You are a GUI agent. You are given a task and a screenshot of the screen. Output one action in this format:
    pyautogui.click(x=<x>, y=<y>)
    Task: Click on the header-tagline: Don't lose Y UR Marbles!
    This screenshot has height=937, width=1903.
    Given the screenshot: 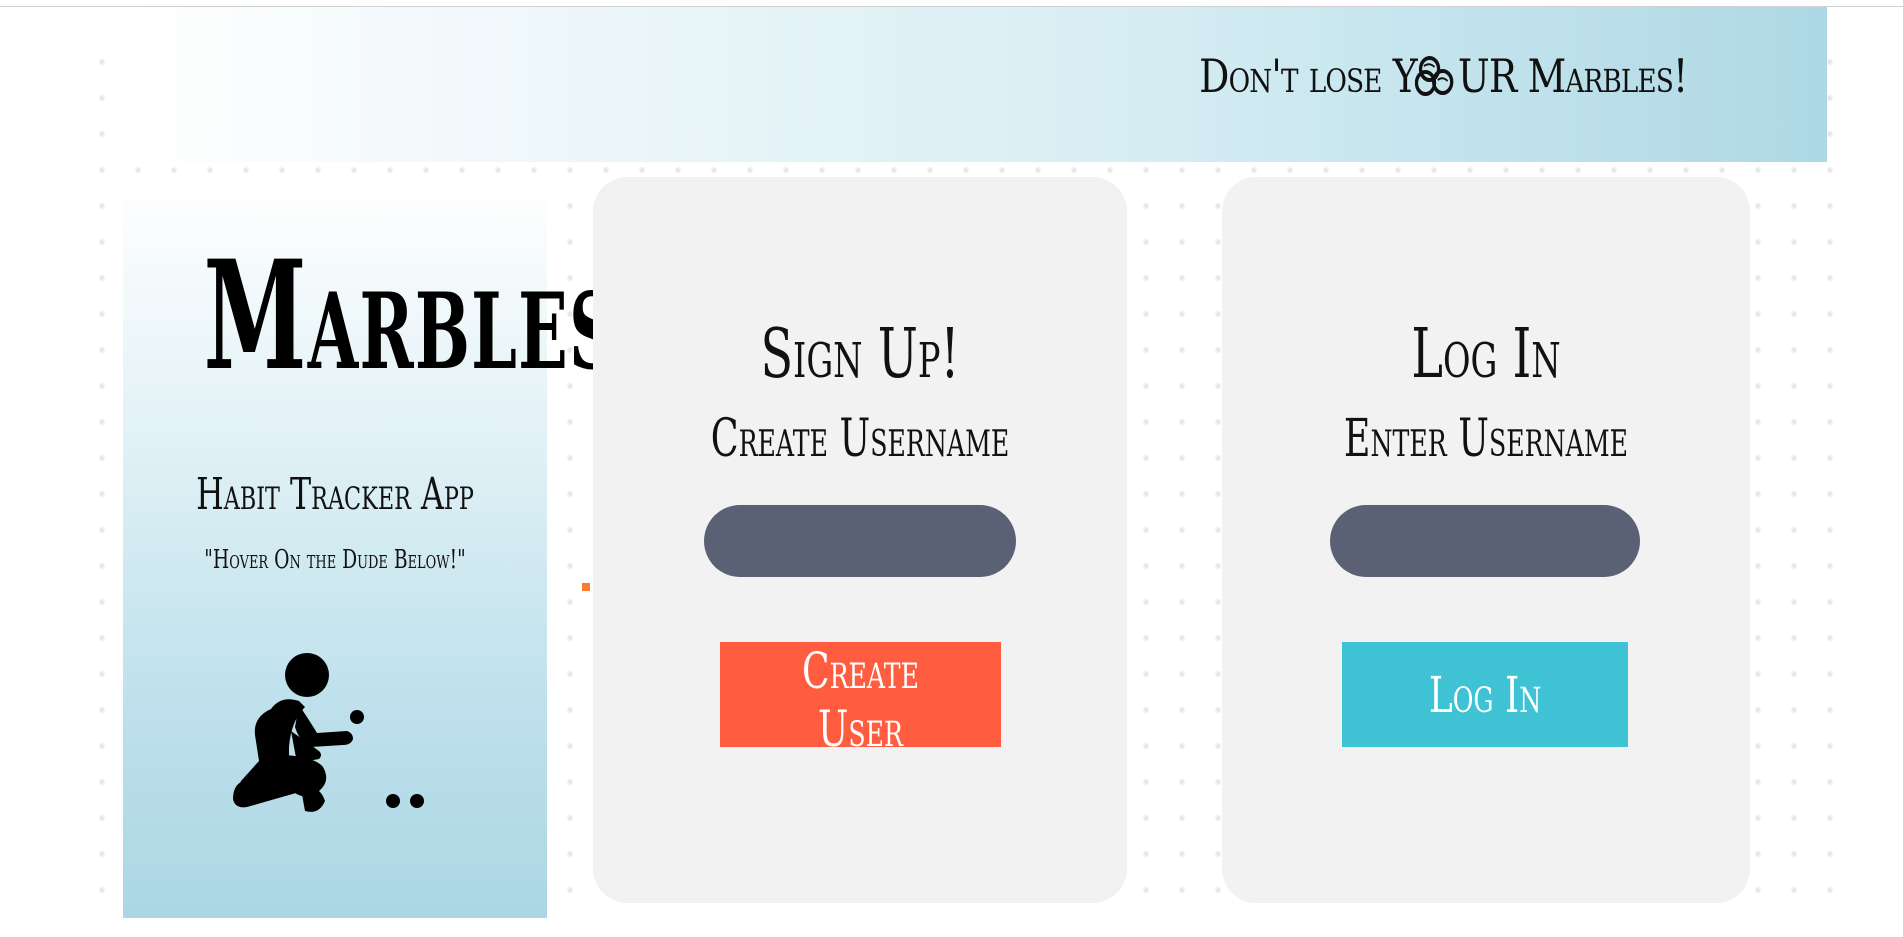 What is the action you would take?
    pyautogui.click(x=1443, y=76)
    